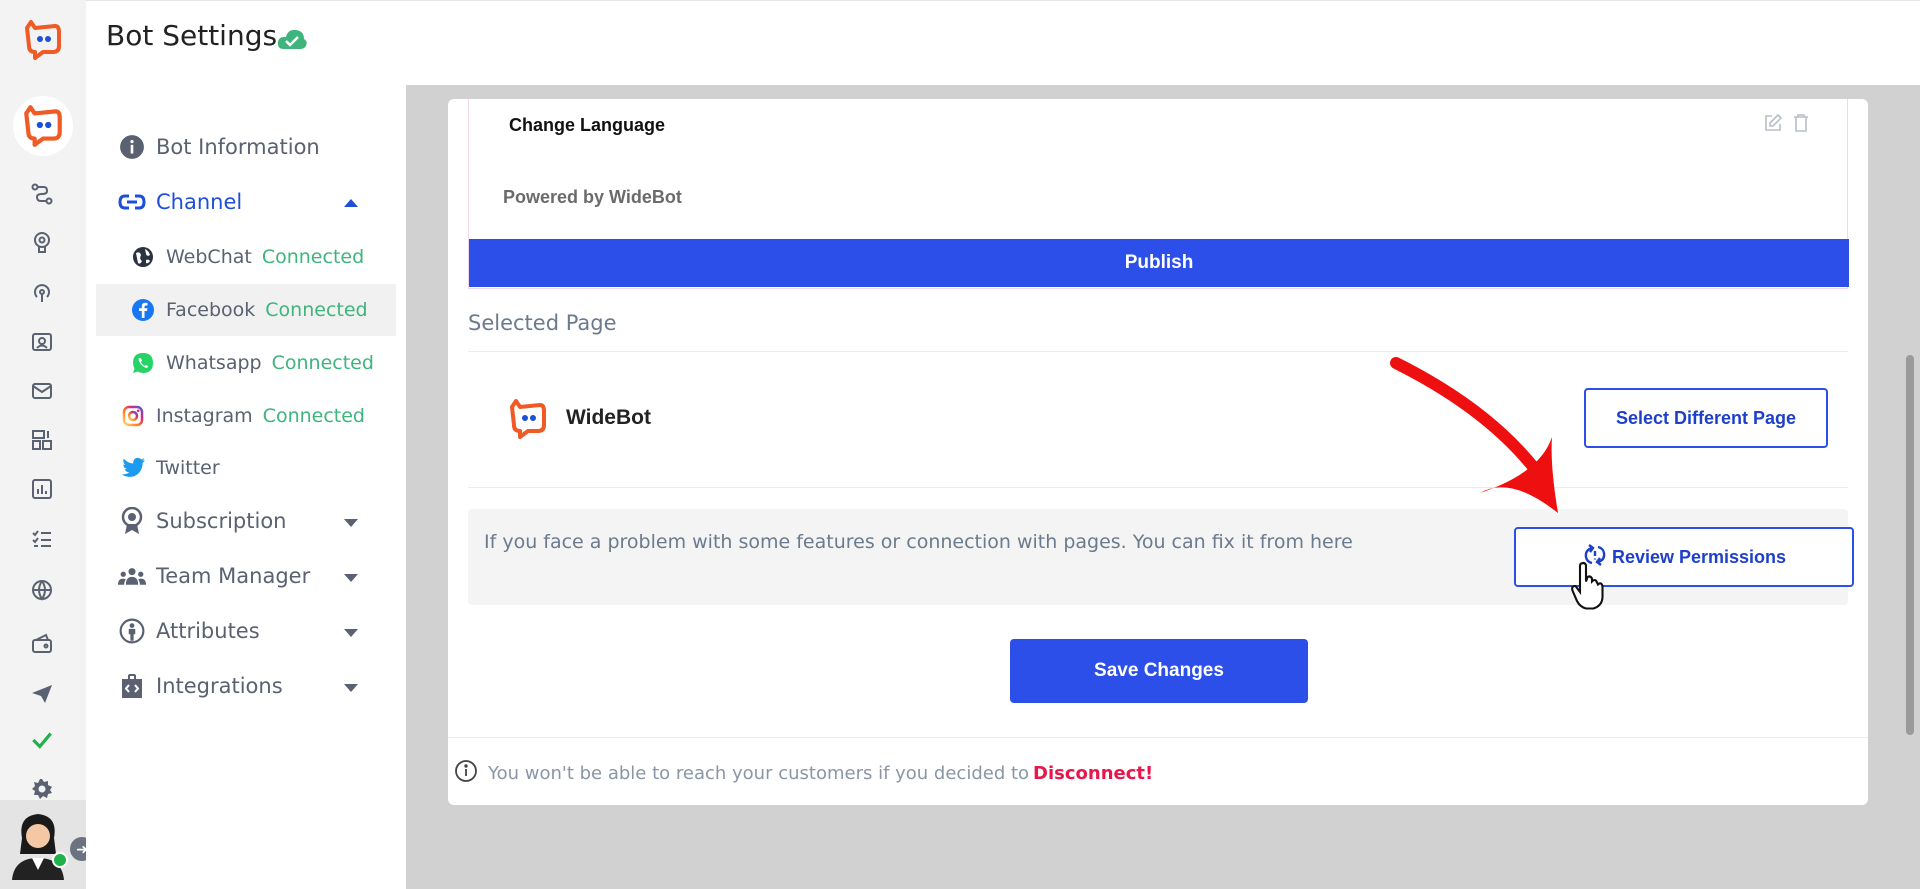  What do you see at coordinates (592, 197) in the screenshot?
I see `powered-by-label: Powered by WideBot` at bounding box center [592, 197].